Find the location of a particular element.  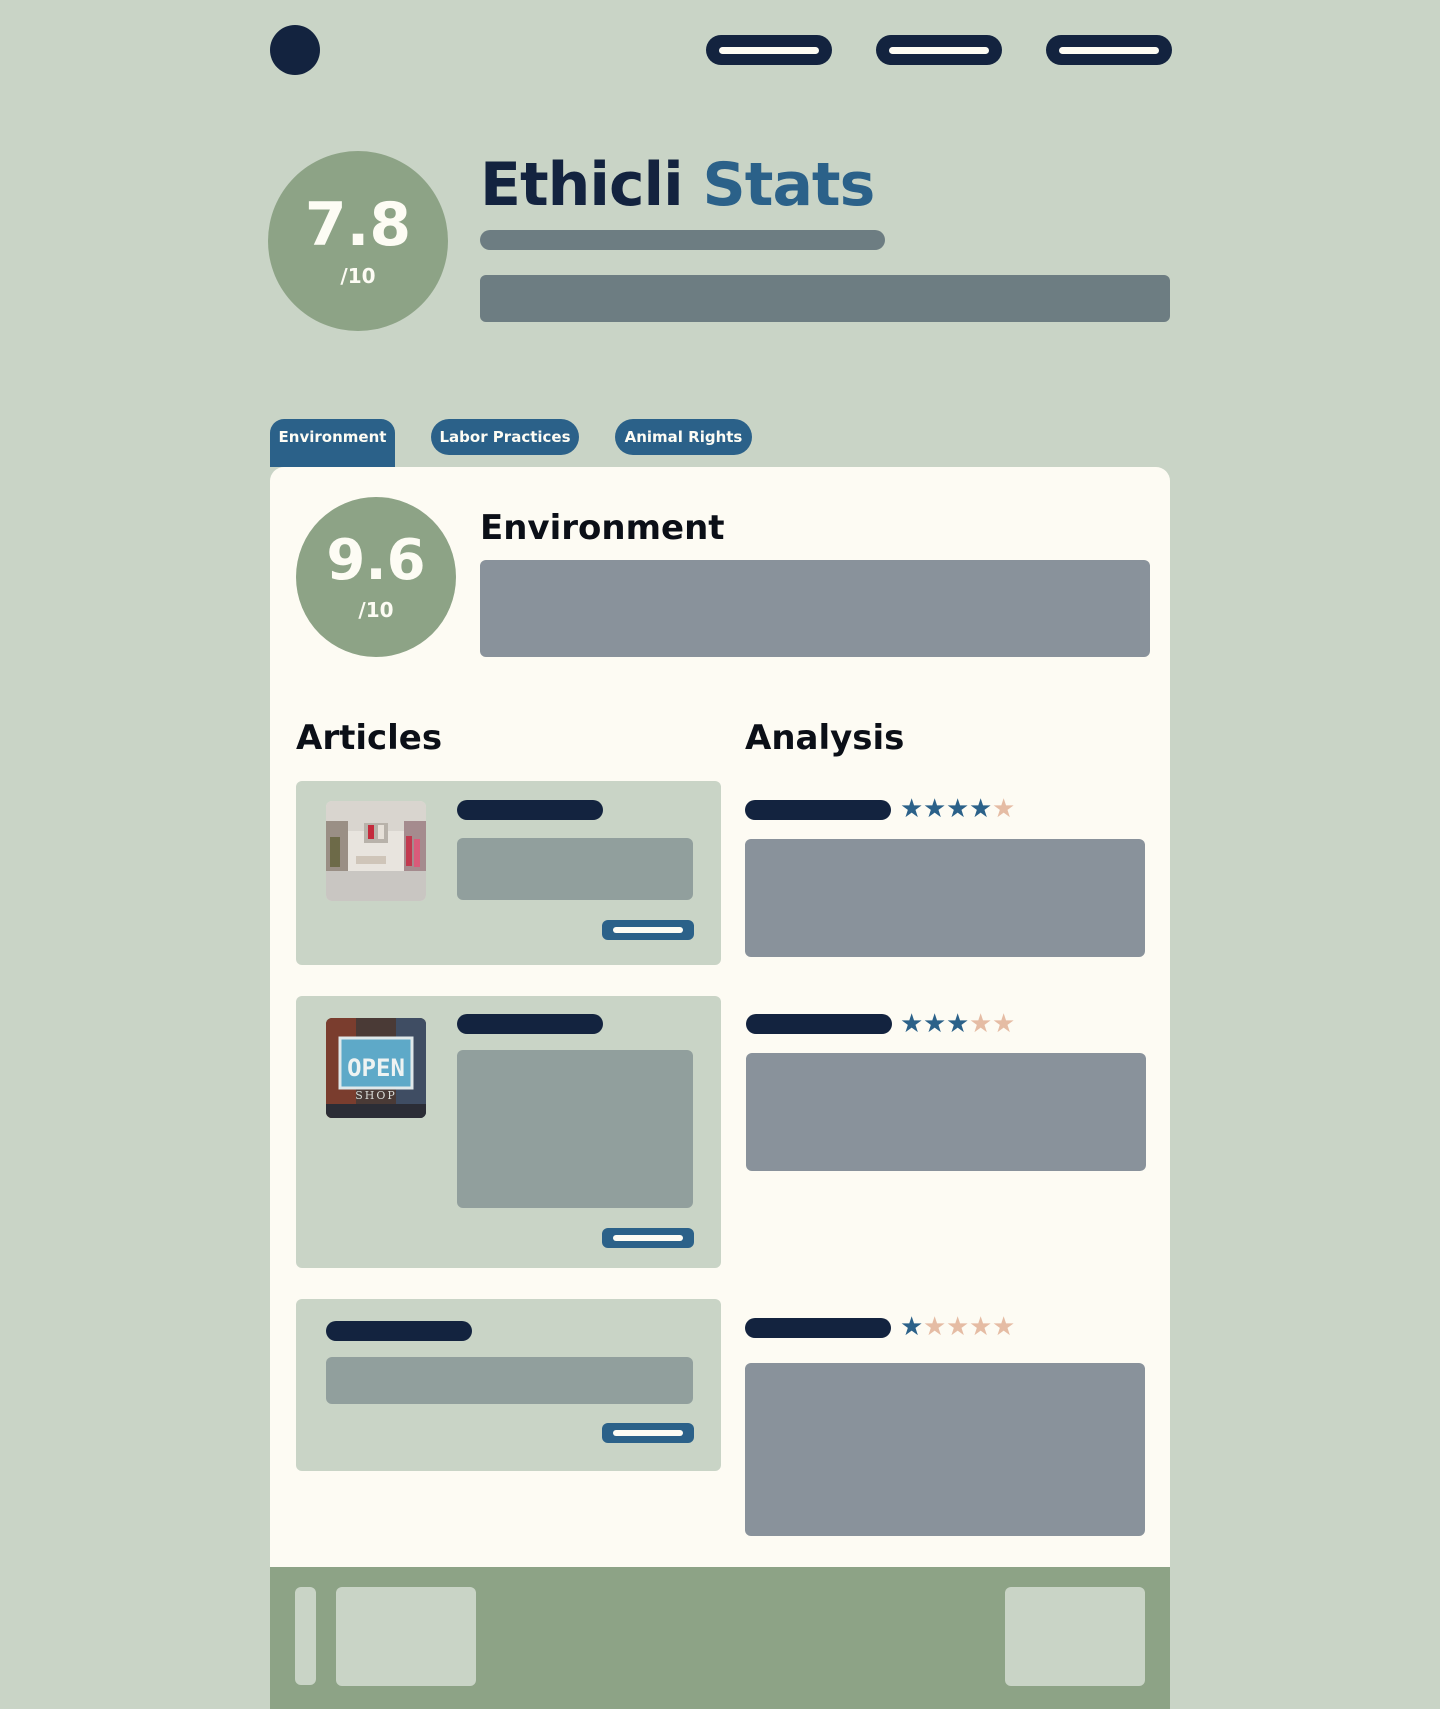

overall-score-denominator: /10 is located at coordinates (358, 276).